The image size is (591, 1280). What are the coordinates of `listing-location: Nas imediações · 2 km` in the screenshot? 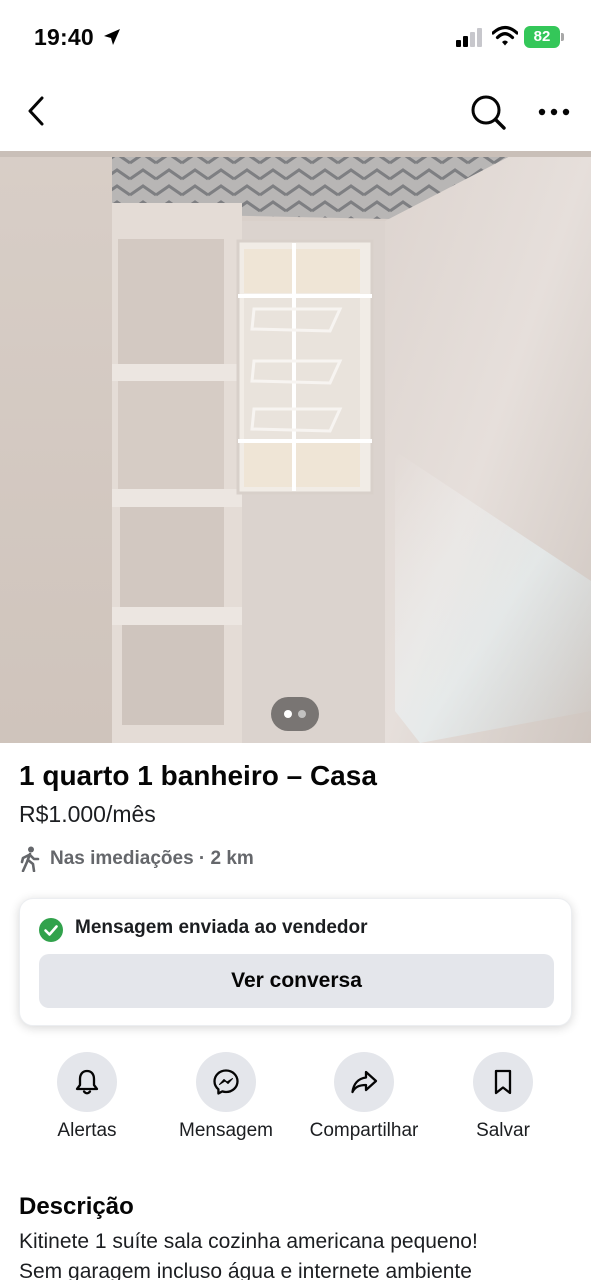 It's located at (136, 859).